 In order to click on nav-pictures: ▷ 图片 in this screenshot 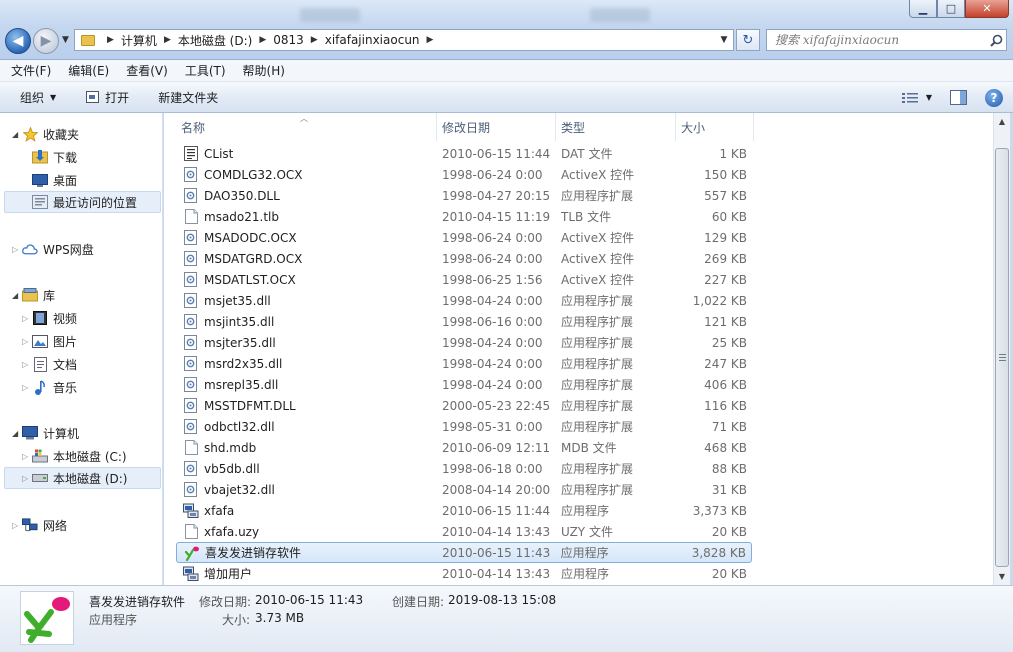, I will do `click(81, 341)`.